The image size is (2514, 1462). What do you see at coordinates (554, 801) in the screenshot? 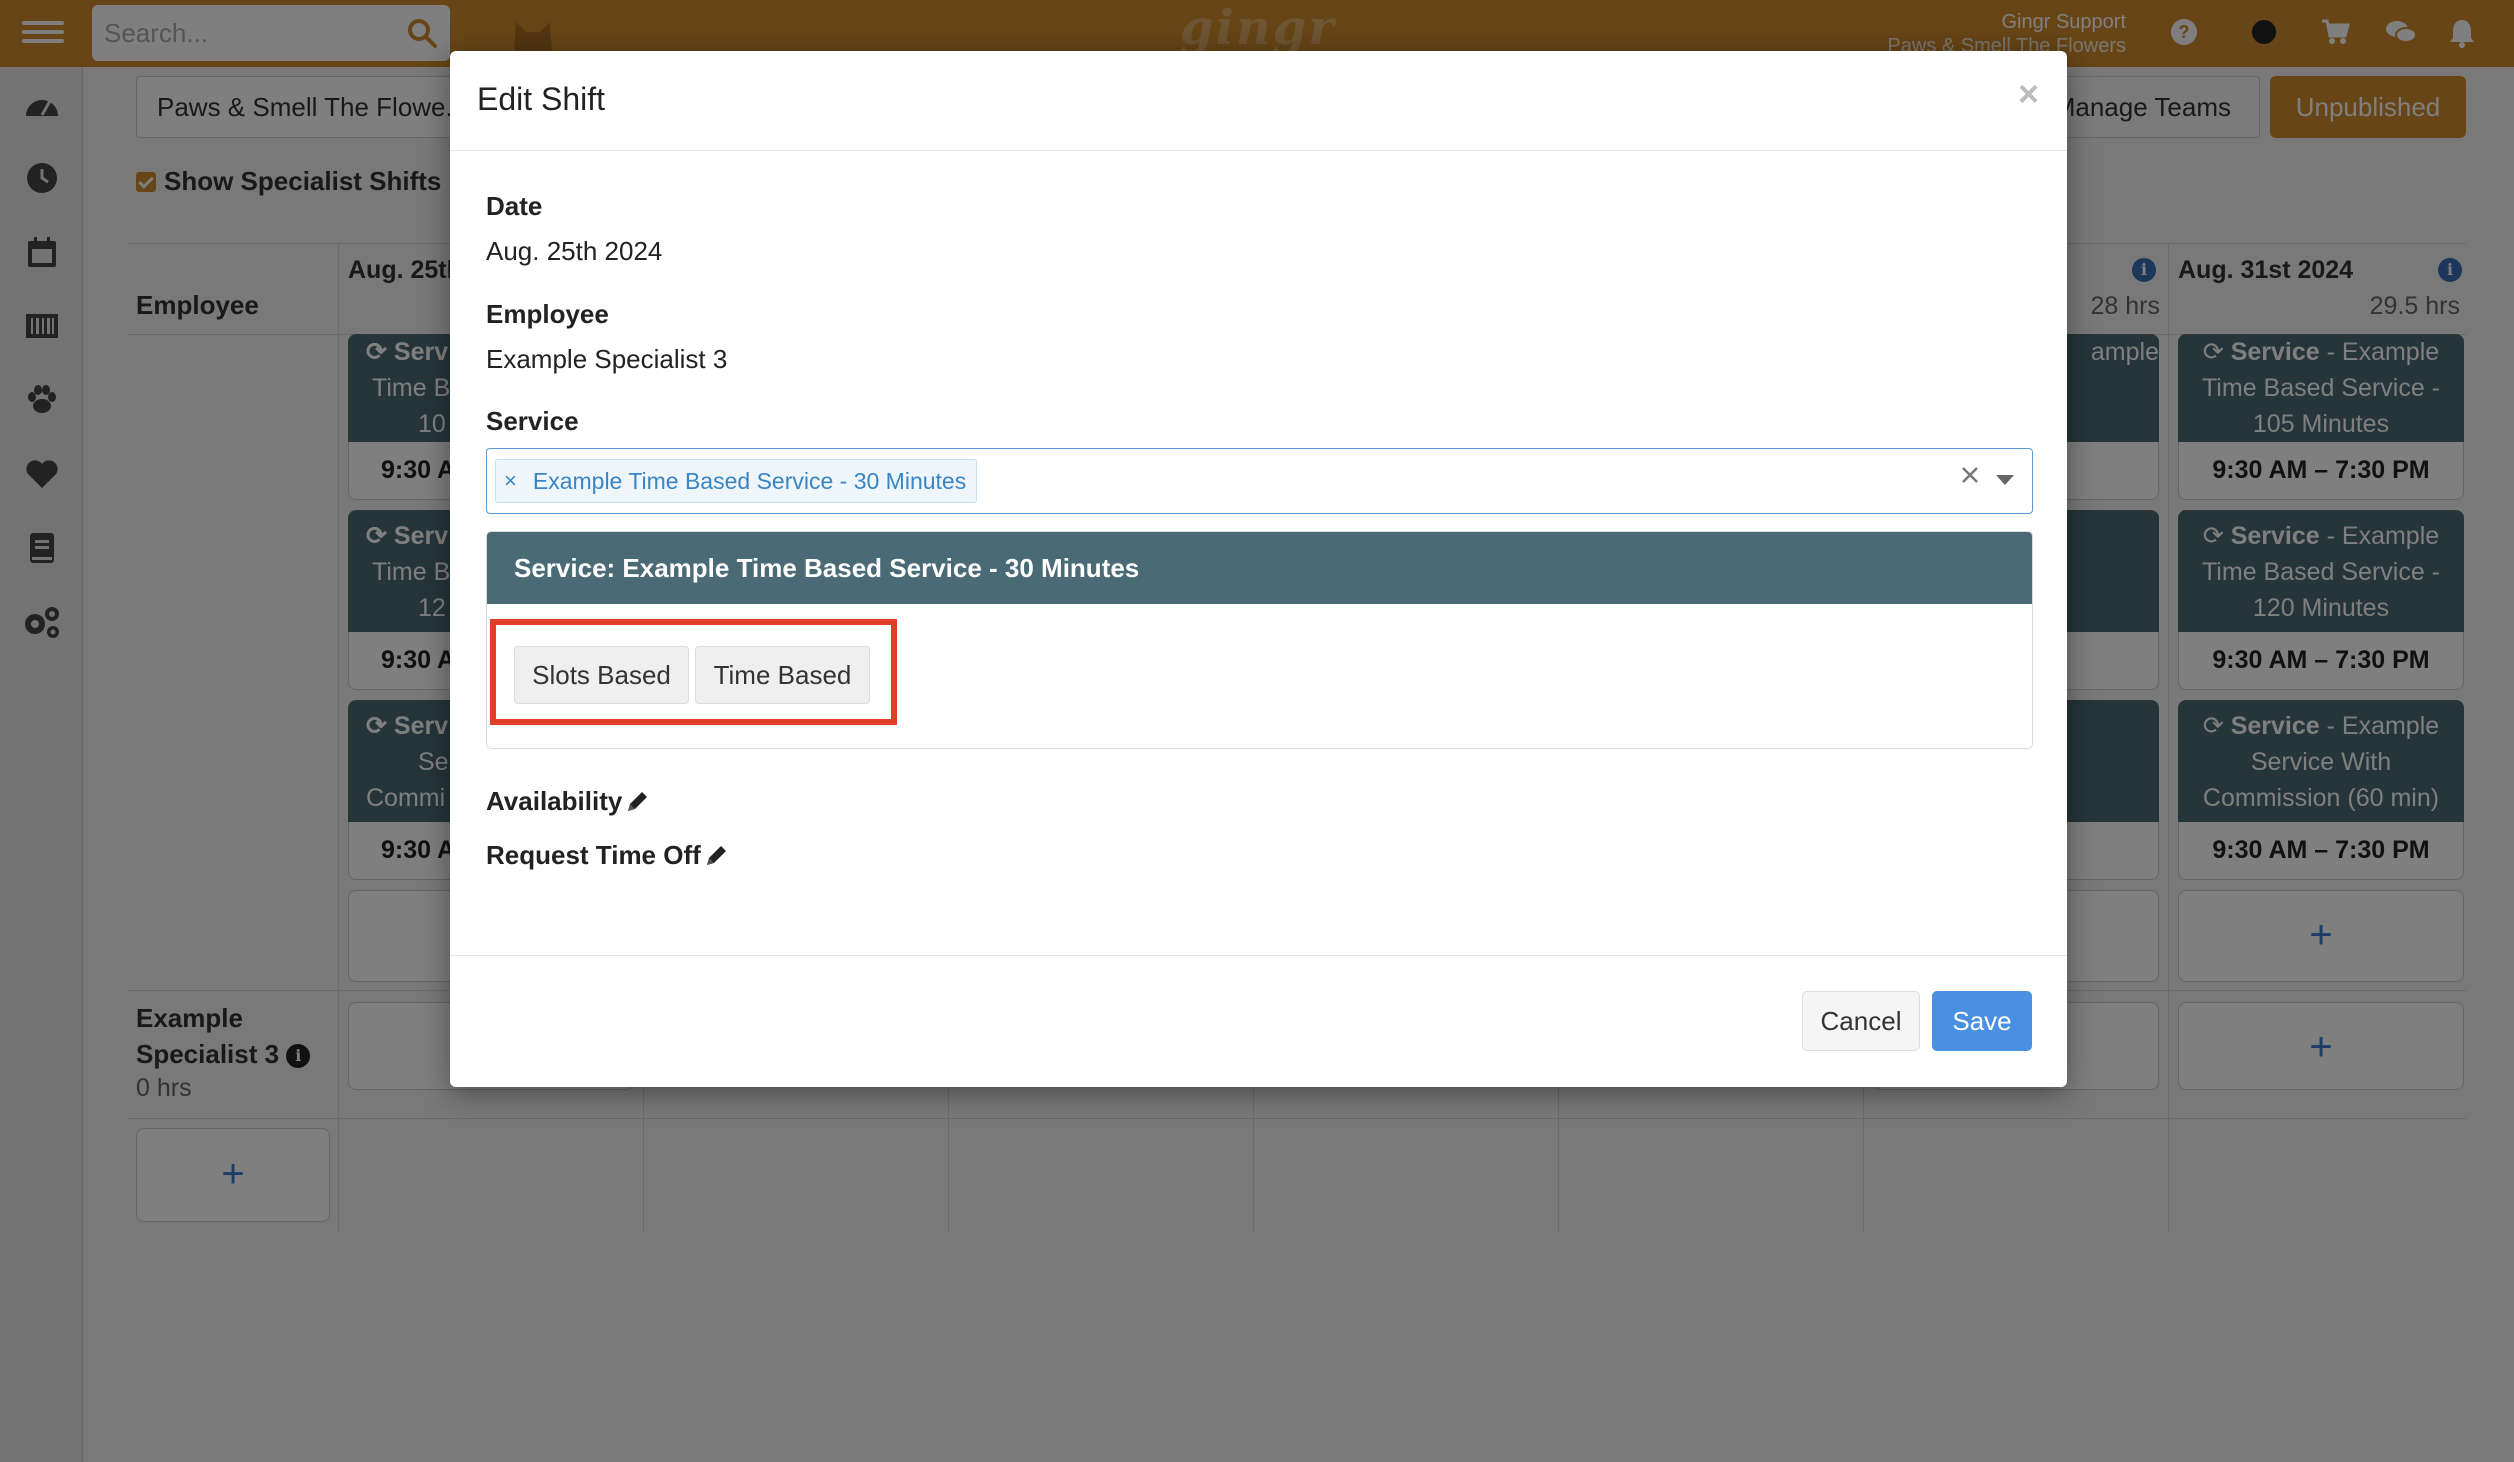
I see `availability-label: Availability` at bounding box center [554, 801].